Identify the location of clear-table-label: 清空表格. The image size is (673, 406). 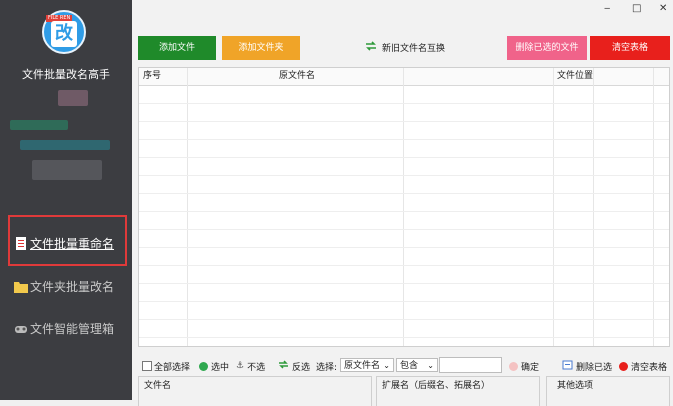
(649, 367).